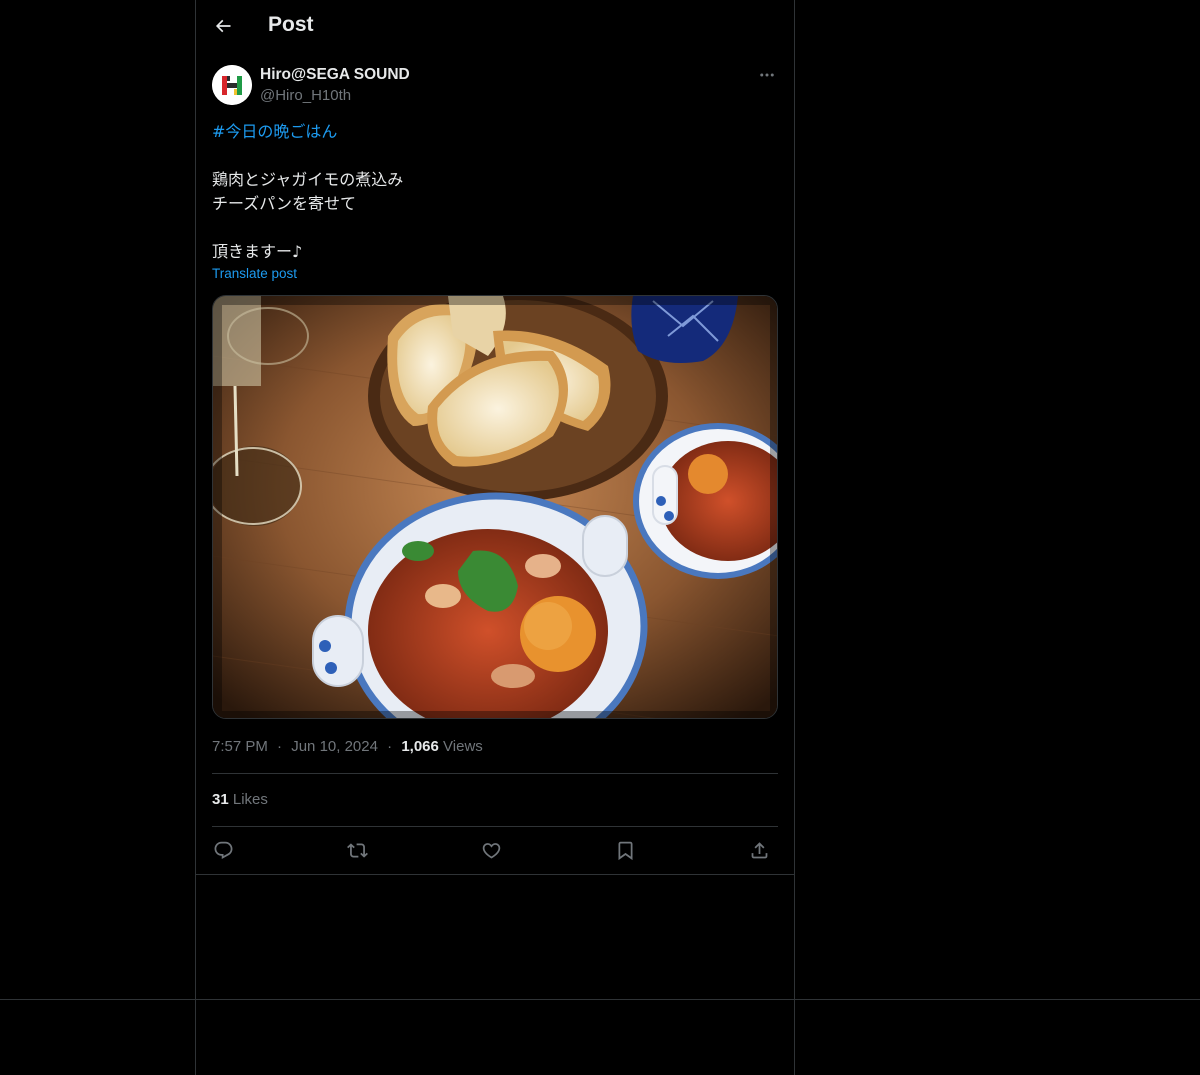 Image resolution: width=1200 pixels, height=1075 pixels. I want to click on repost-icon, so click(357, 850).